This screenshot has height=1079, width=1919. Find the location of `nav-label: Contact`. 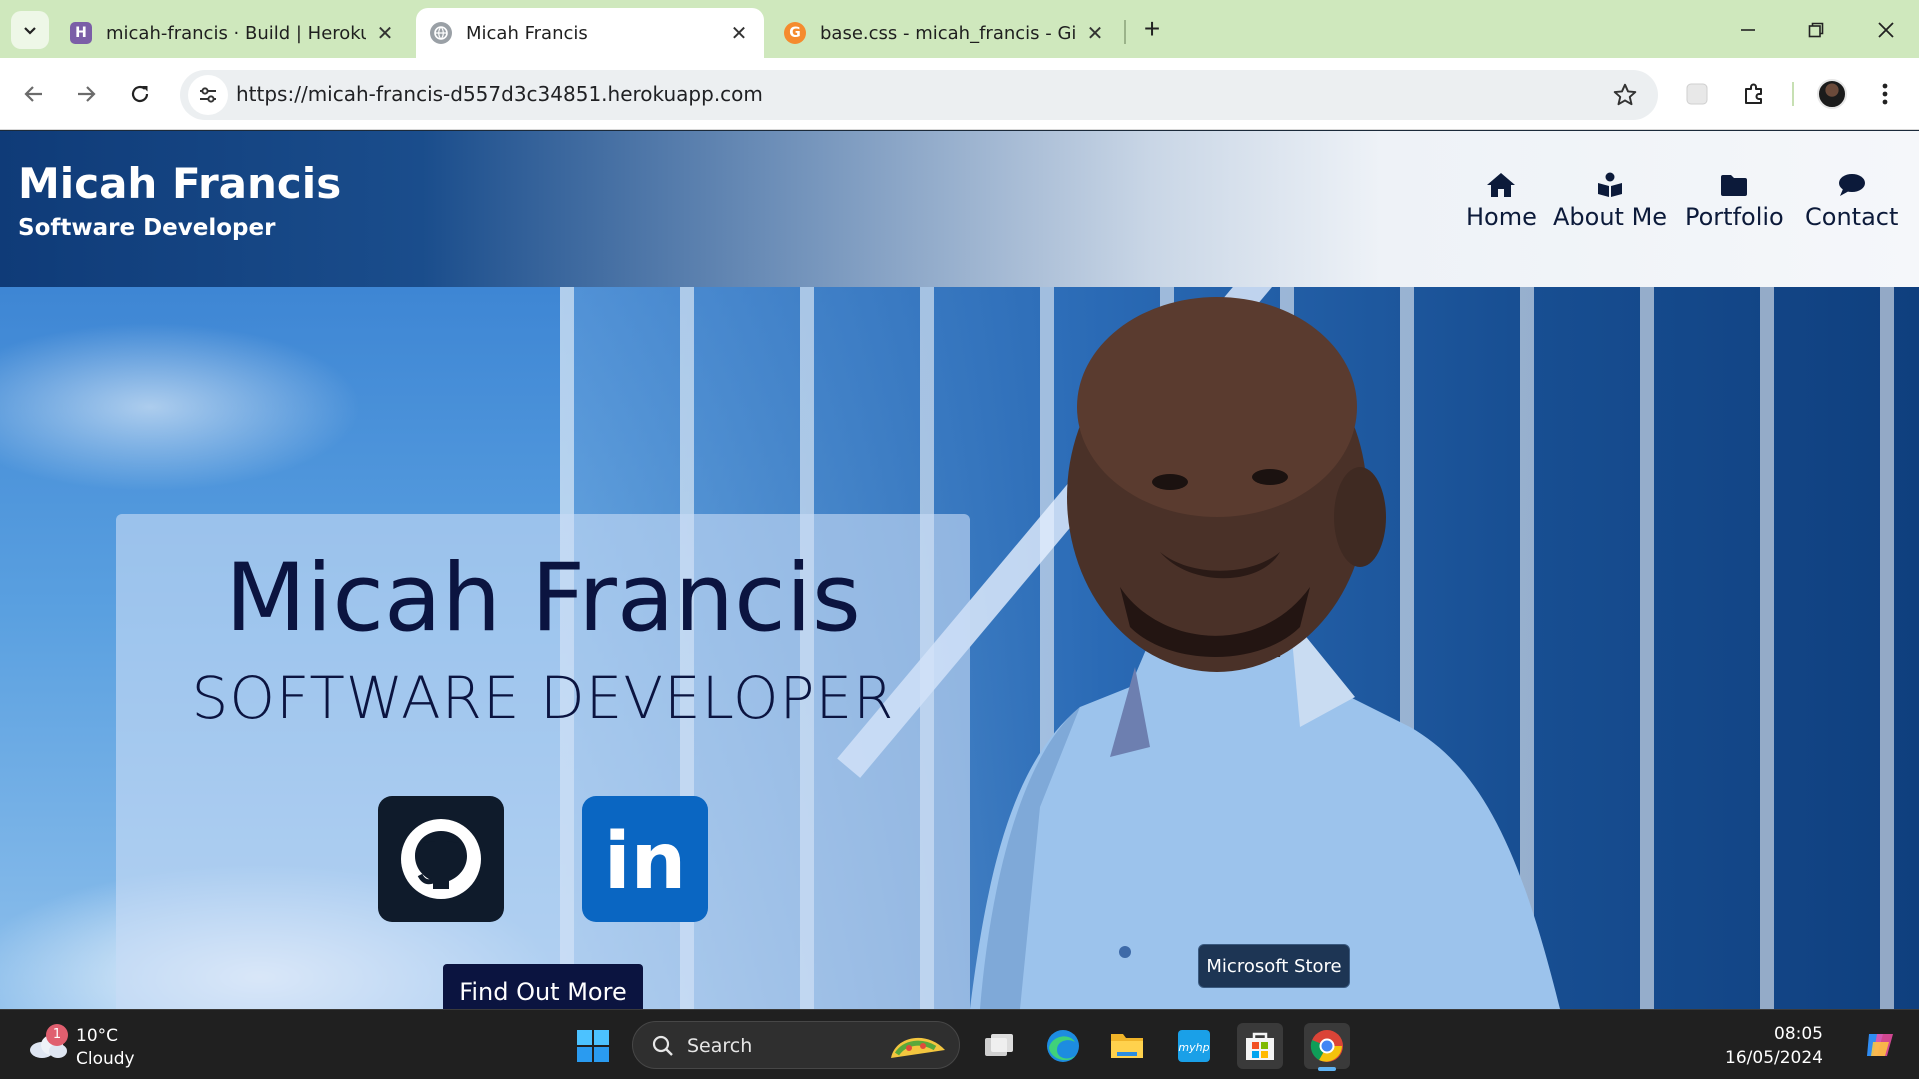

nav-label: Contact is located at coordinates (1852, 217).